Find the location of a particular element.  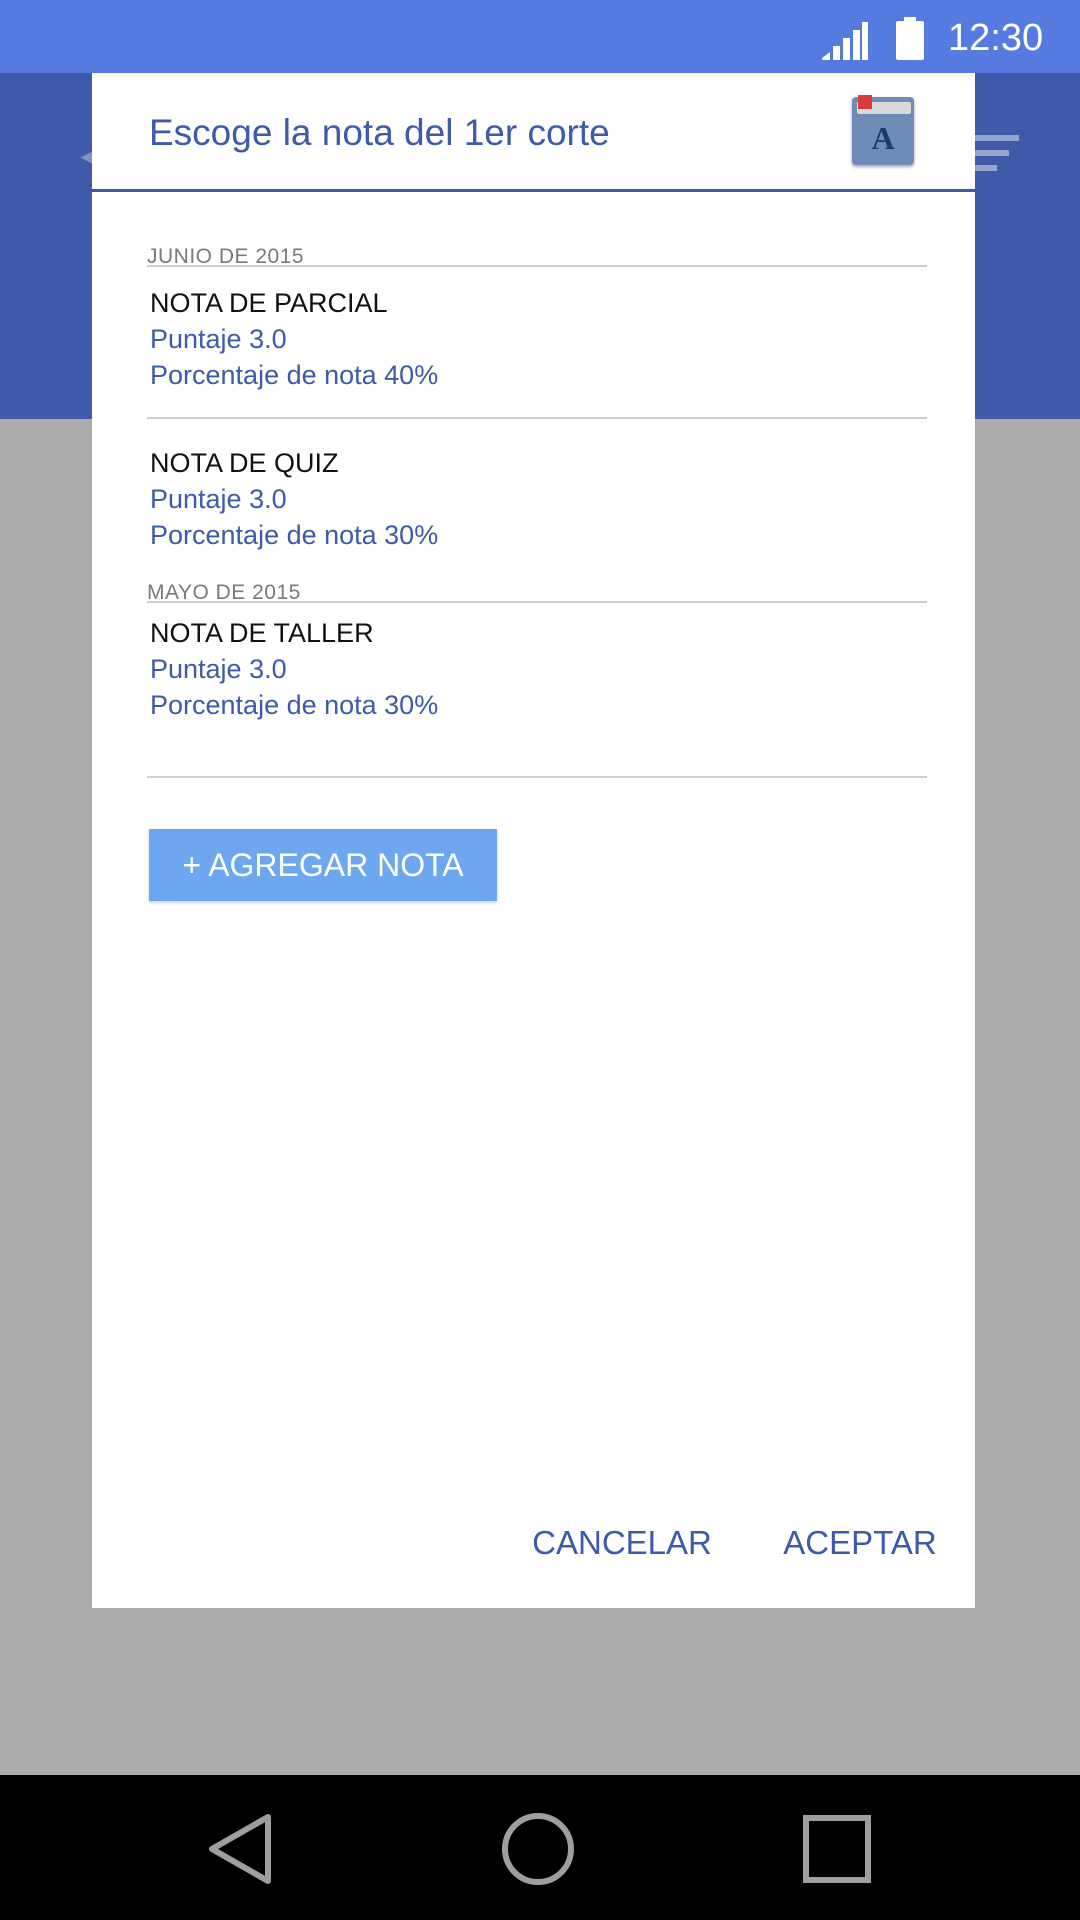

cancel-button: CANCELAR is located at coordinates (622, 1543).